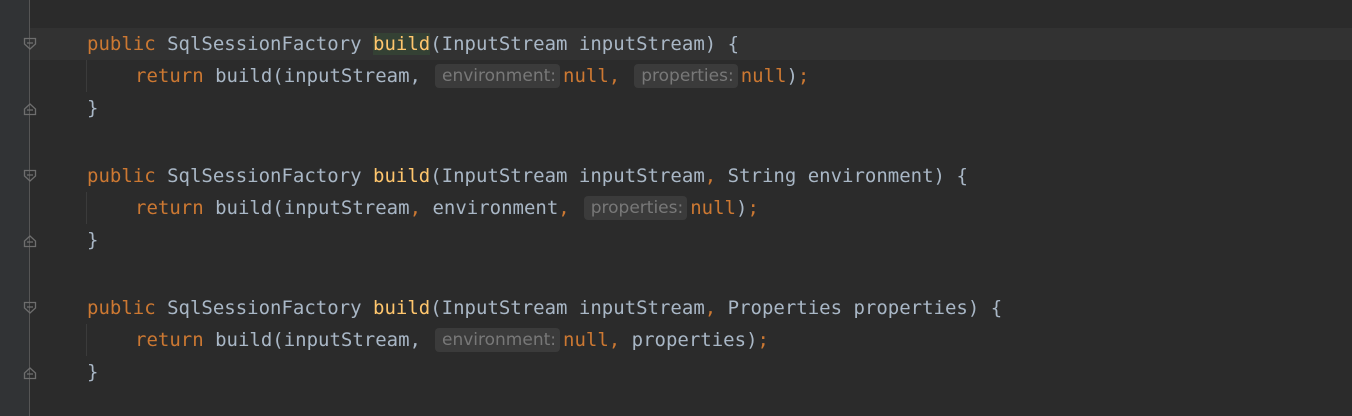  Describe the element at coordinates (490, 208) in the screenshot. I see `argument: environment` at that location.